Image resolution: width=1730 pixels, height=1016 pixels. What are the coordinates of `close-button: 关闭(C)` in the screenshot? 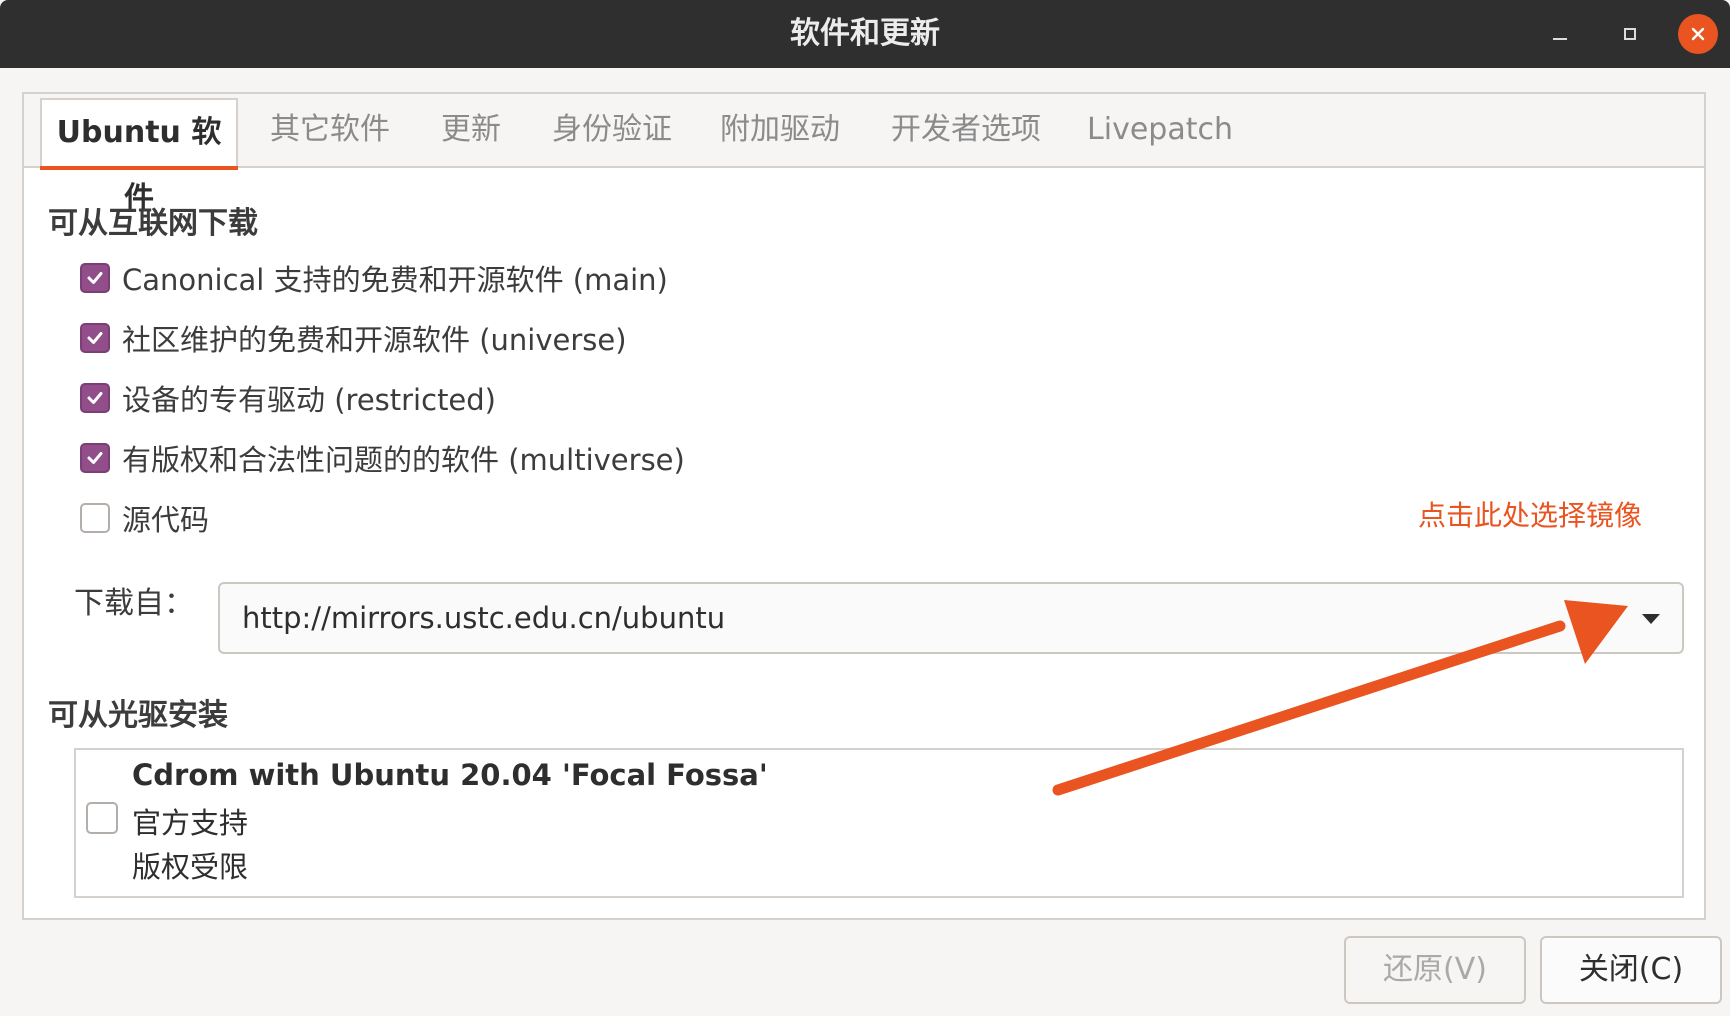 It's located at (1631, 970).